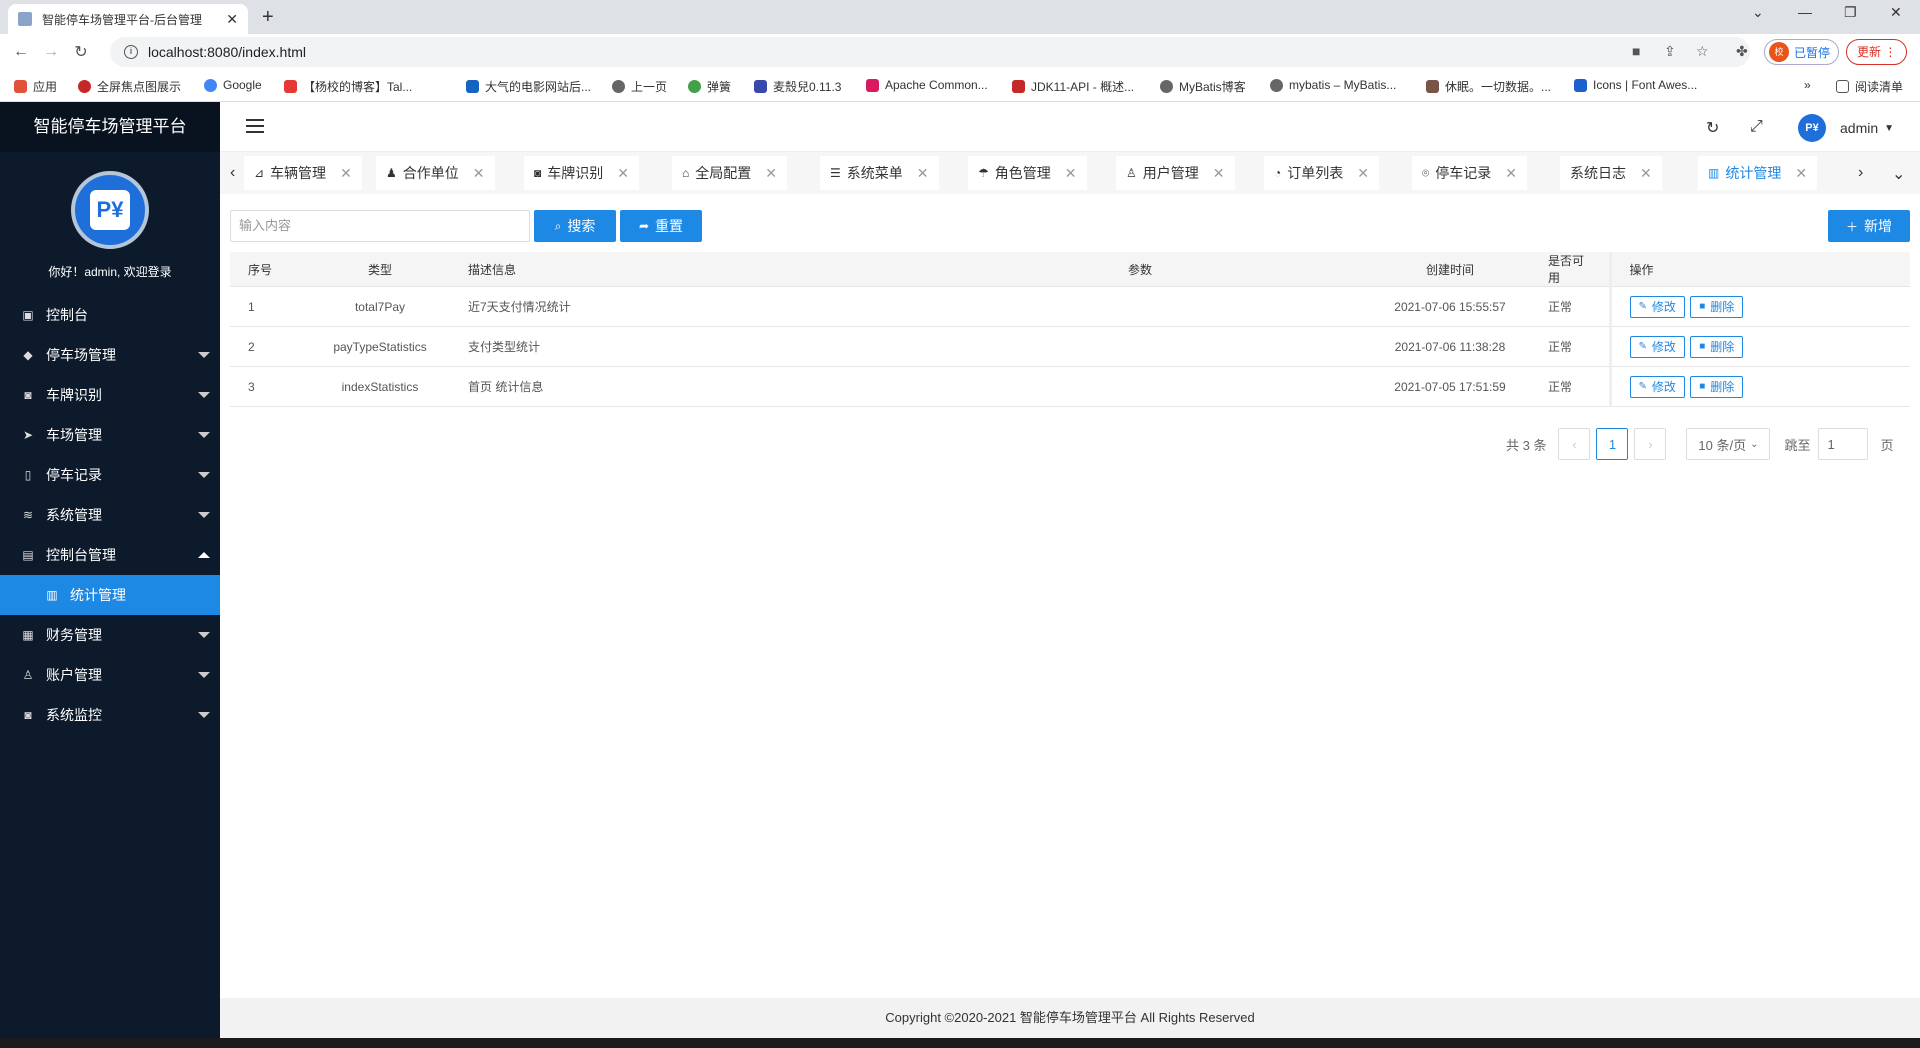 The image size is (1920, 1048). What do you see at coordinates (1805, 12) in the screenshot?
I see `minimize-icon: —` at bounding box center [1805, 12].